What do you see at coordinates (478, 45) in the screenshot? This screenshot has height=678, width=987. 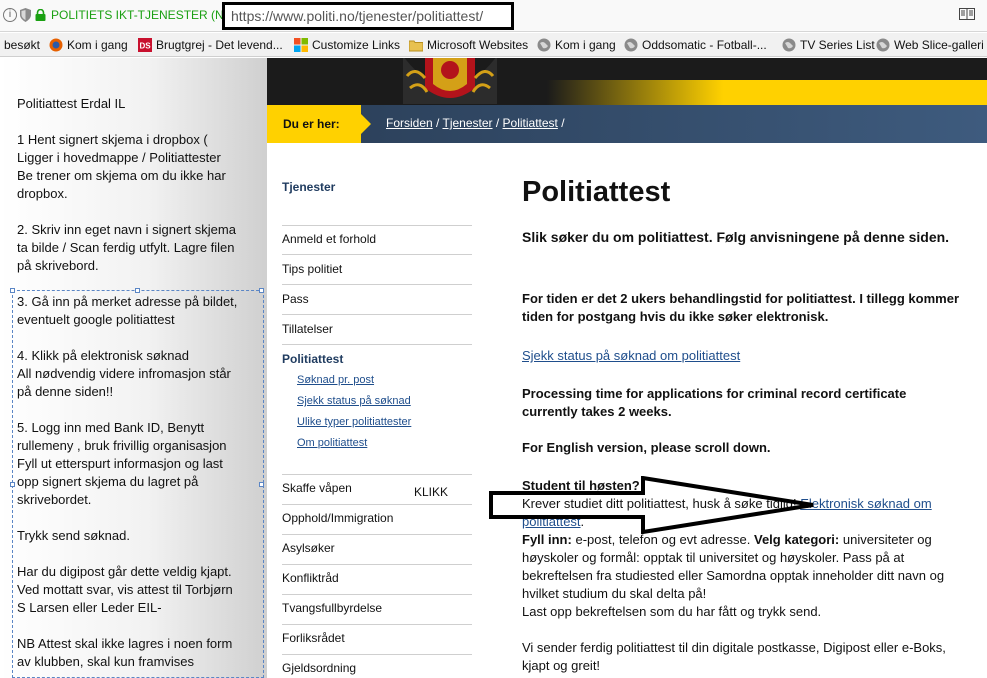 I see `bookmark-label: Microsoft Websites` at bounding box center [478, 45].